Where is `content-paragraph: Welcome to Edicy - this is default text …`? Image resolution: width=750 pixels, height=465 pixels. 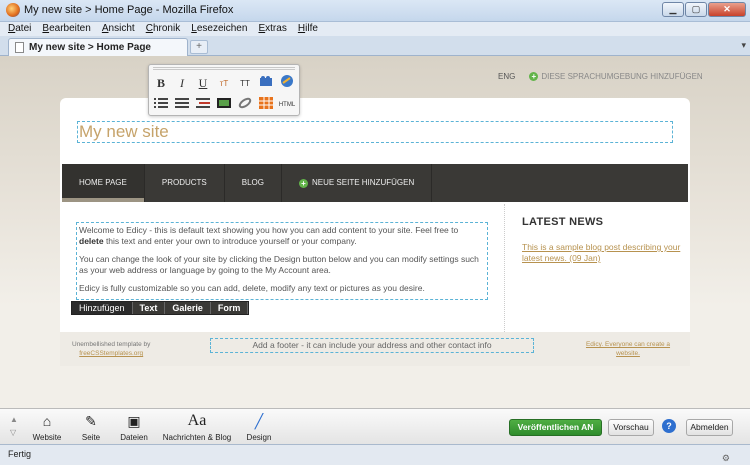
content-paragraph: Welcome to Edicy - this is default text … is located at coordinates (269, 235).